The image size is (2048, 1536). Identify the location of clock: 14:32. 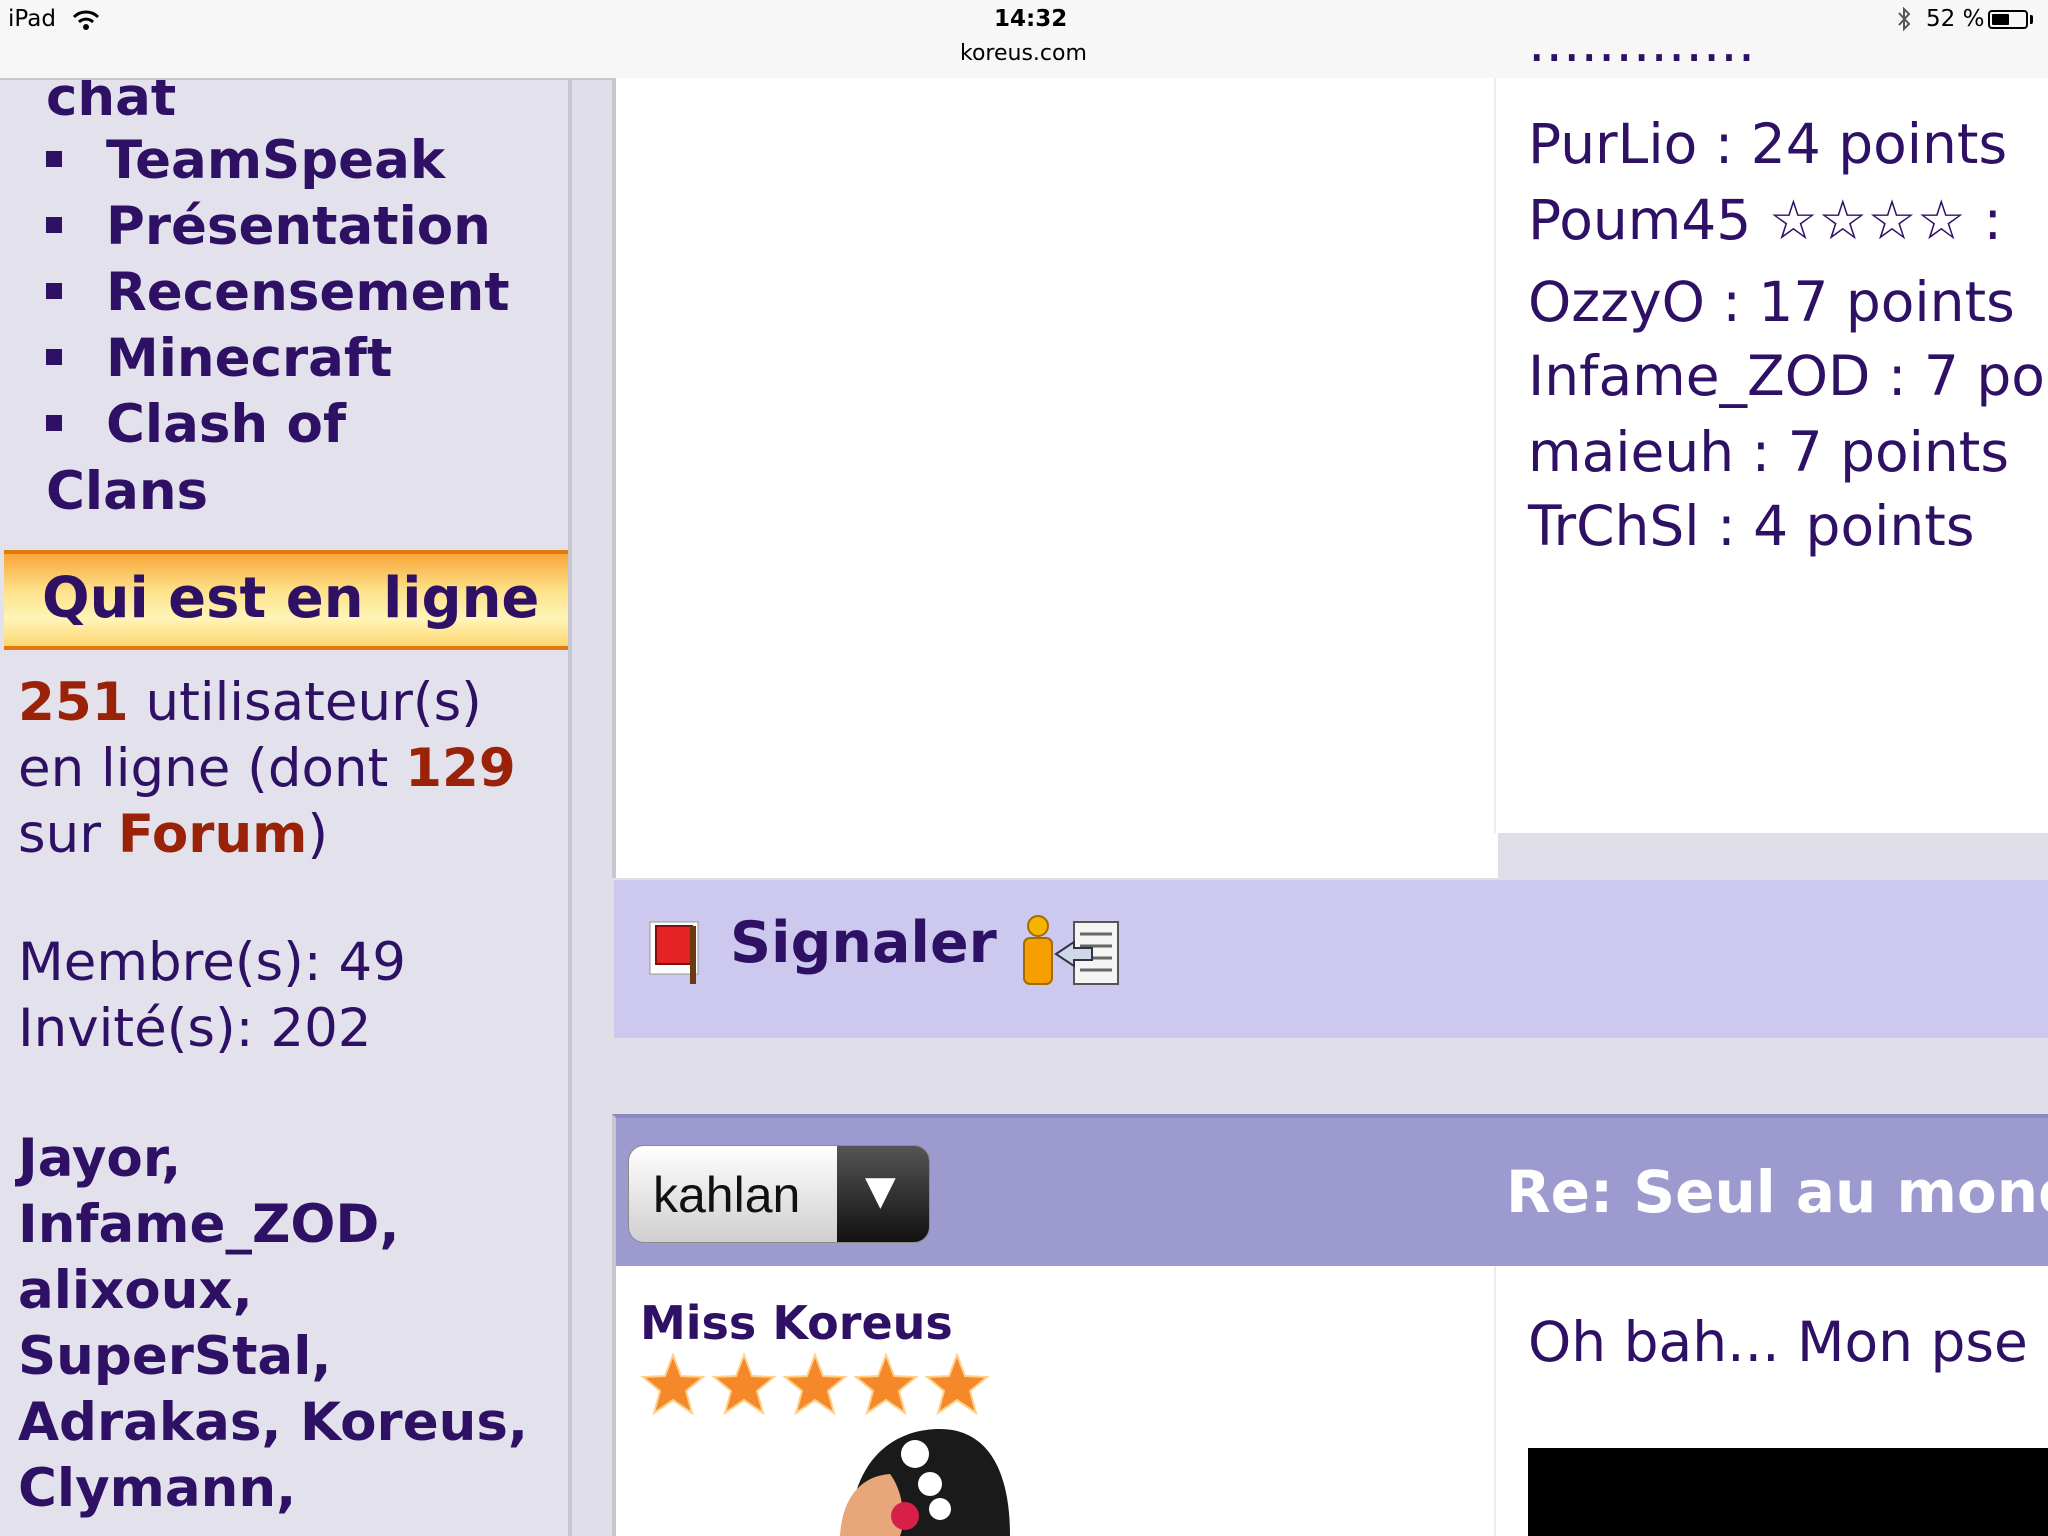
(1031, 19).